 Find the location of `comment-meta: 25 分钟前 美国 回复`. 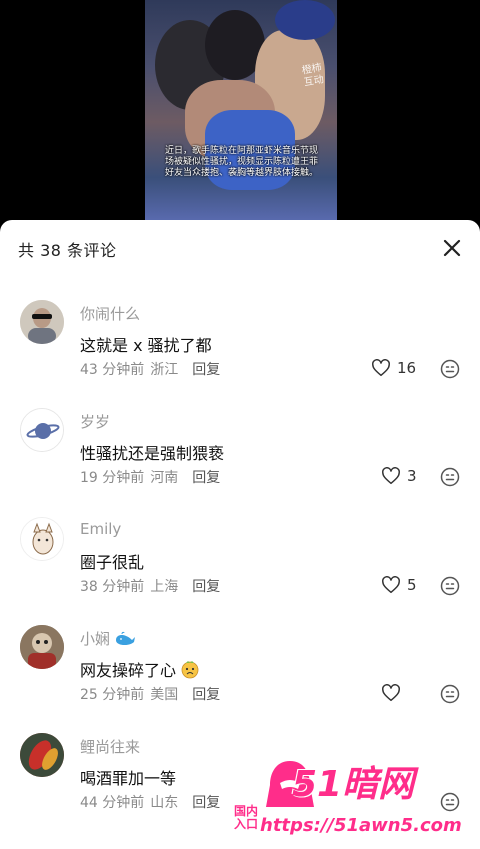

comment-meta: 25 分钟前 美国 回复 is located at coordinates (150, 694).